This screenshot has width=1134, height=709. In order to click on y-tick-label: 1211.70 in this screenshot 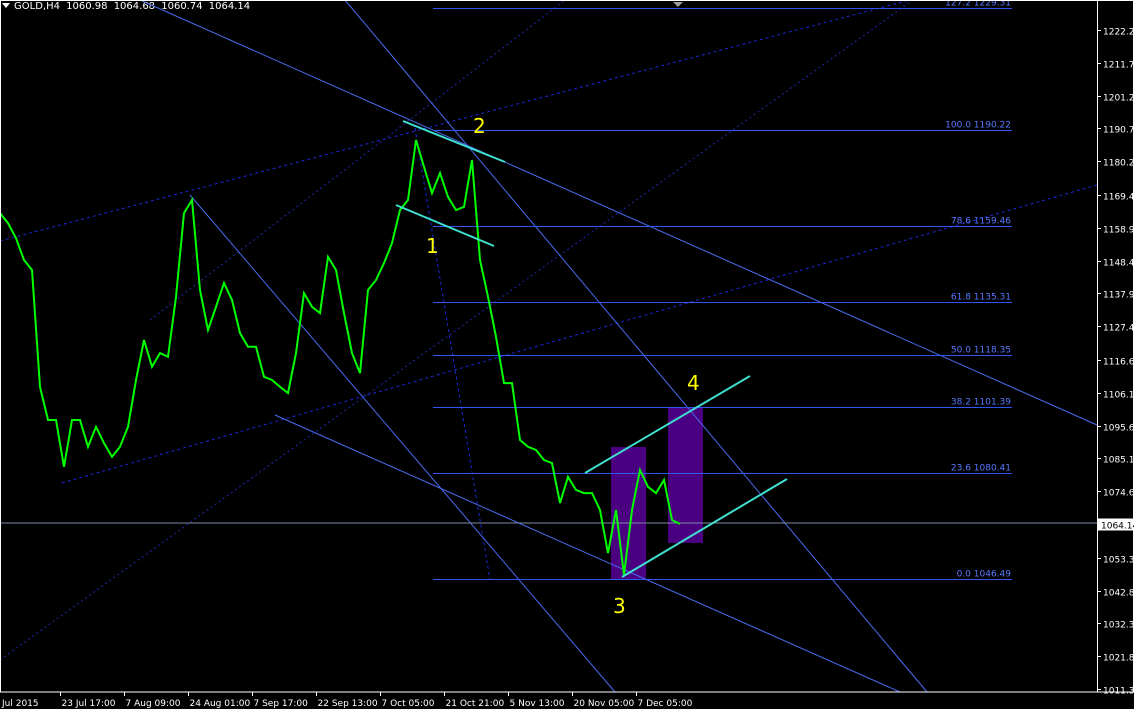, I will do `click(1118, 66)`.